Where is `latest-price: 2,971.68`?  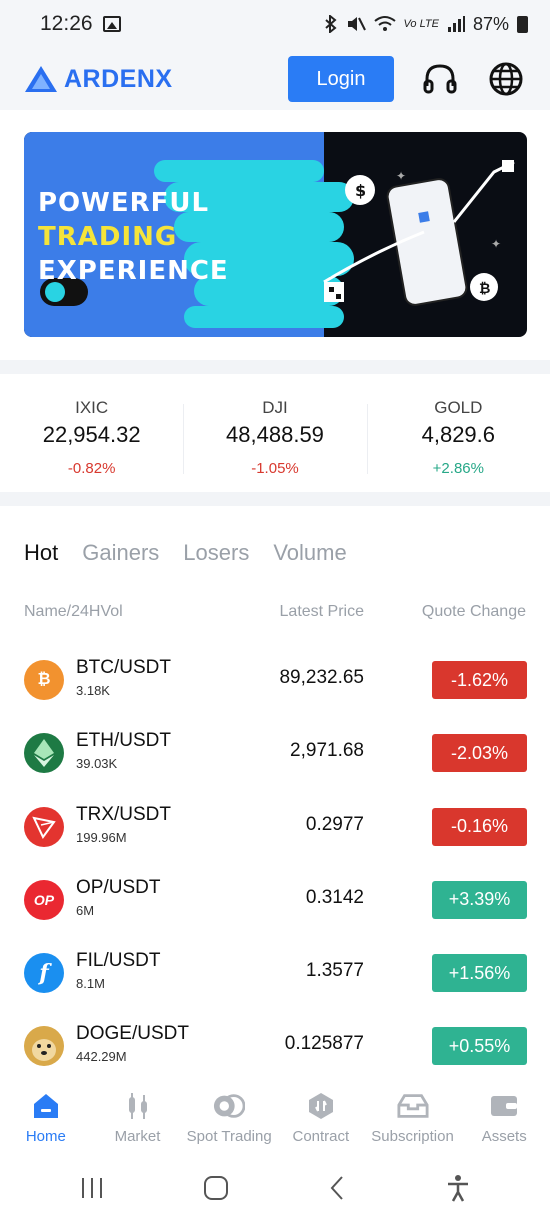
latest-price: 2,971.68 is located at coordinates (327, 751).